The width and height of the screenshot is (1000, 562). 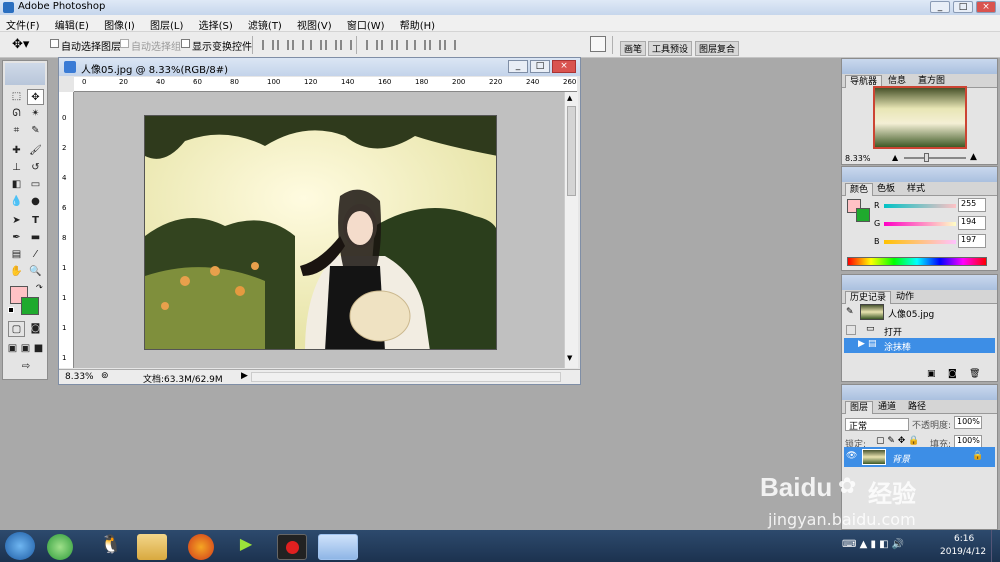 I want to click on swap-colors-icon: ↷, so click(x=39, y=287).